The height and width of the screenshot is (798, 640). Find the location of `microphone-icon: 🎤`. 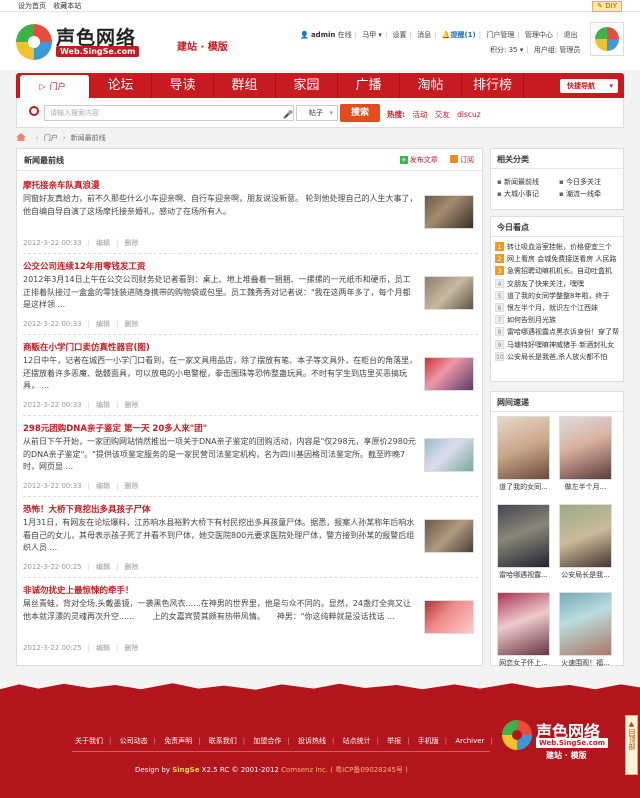

microphone-icon: 🎤 is located at coordinates (288, 115).